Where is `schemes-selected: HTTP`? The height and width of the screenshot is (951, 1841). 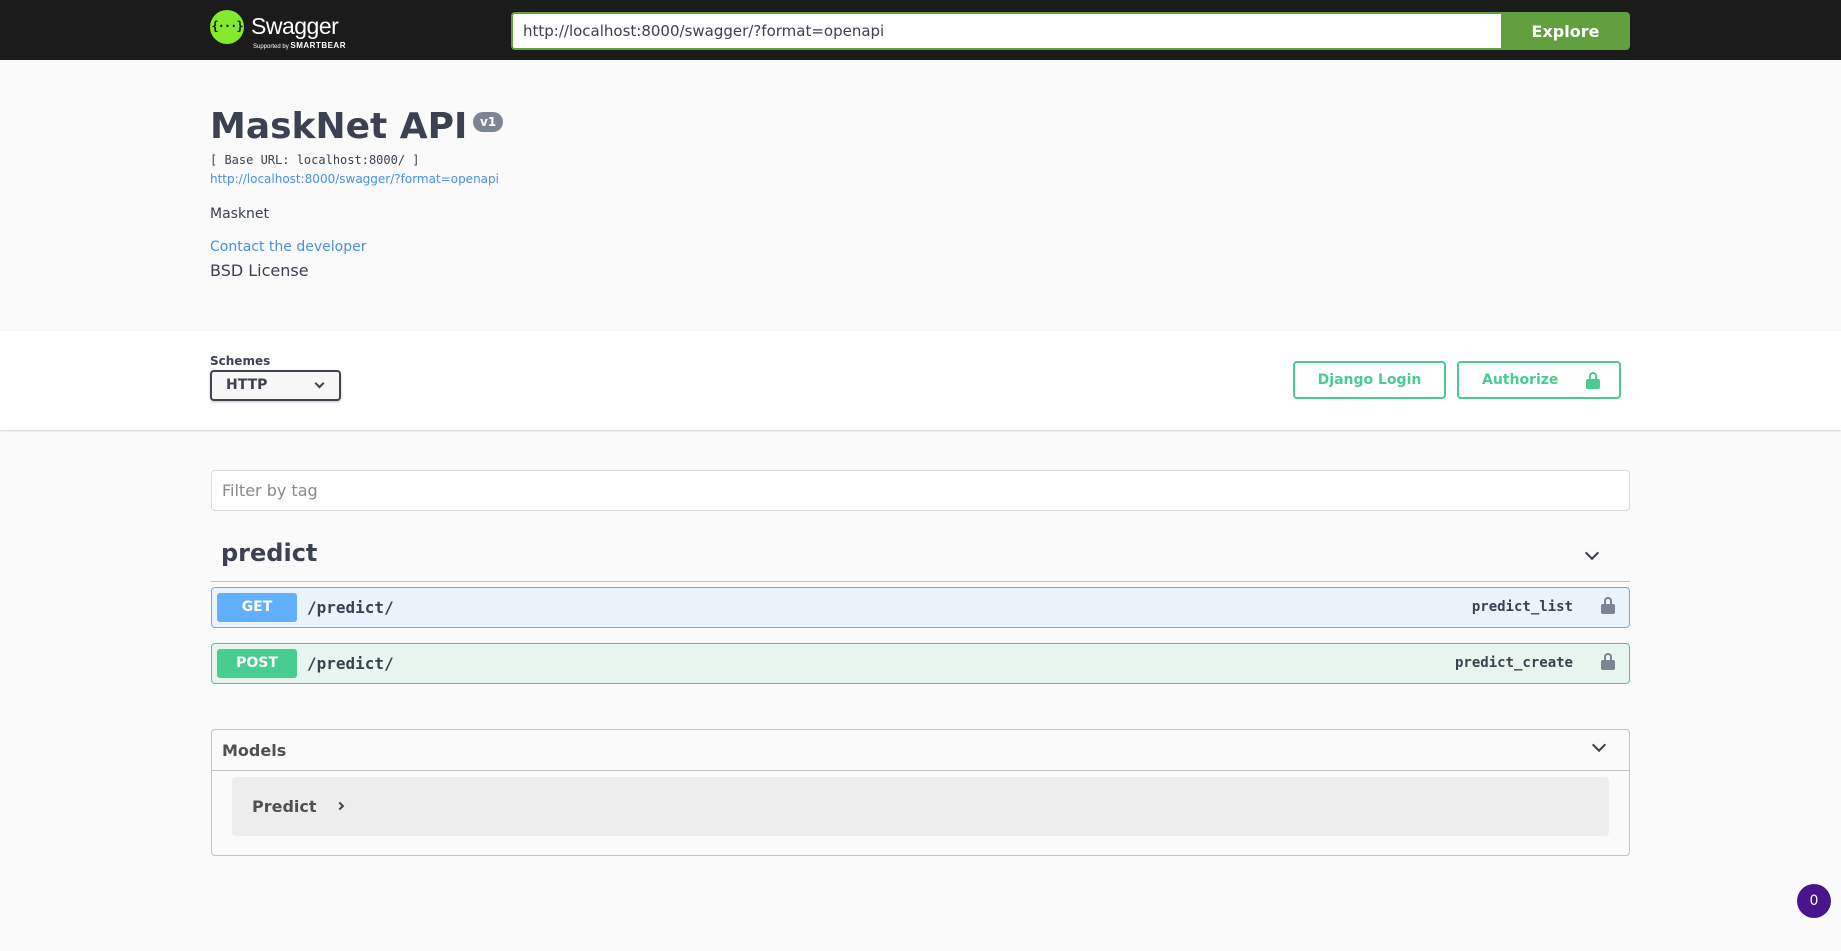
schemes-selected: HTTP is located at coordinates (247, 385).